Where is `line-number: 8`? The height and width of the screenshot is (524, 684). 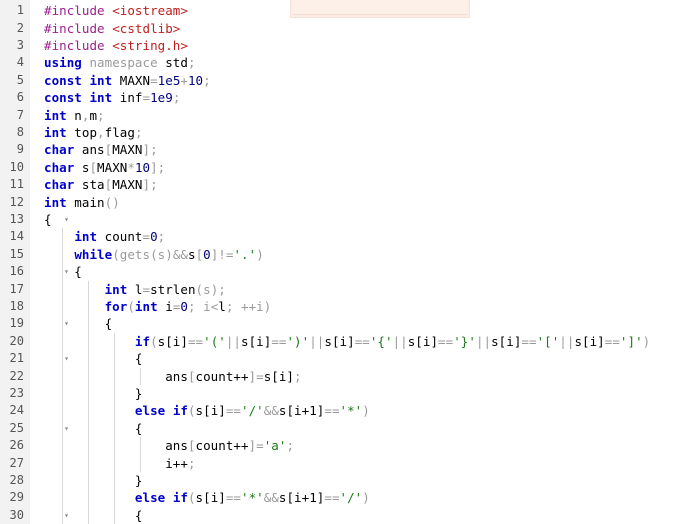
line-number: 8 is located at coordinates (20, 132).